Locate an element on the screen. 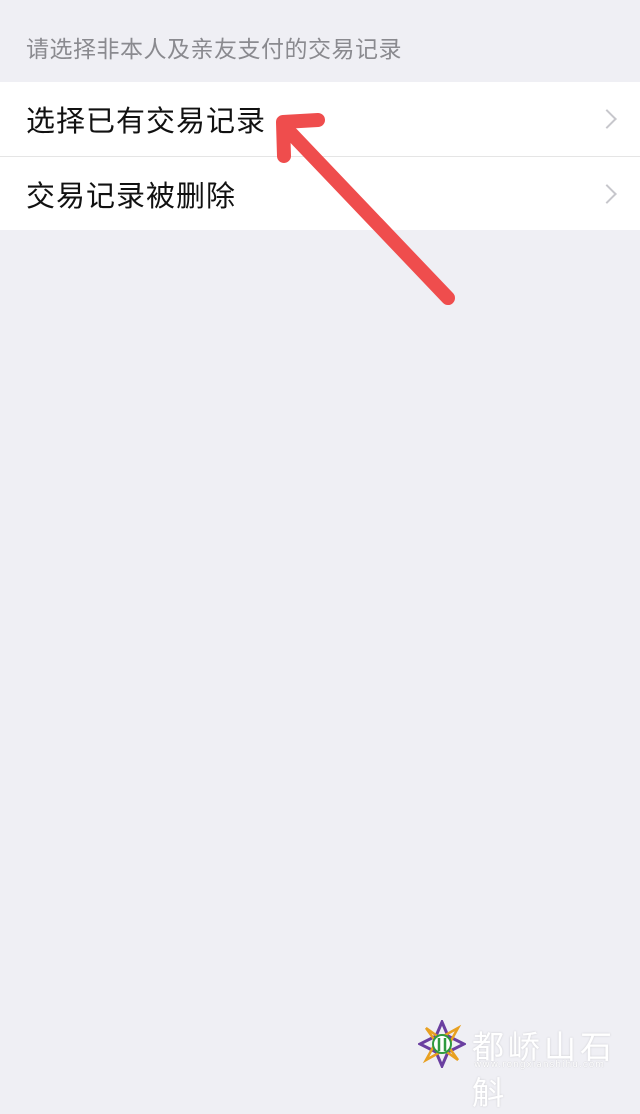 The image size is (640, 1114). list-item-record-deleted: 交易记录被删除 is located at coordinates (320, 193).